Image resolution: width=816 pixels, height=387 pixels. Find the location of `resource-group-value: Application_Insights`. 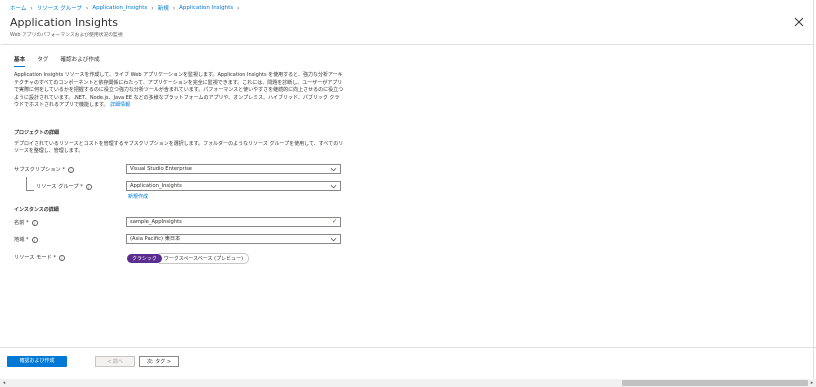

resource-group-value: Application_Insights is located at coordinates (156, 186).